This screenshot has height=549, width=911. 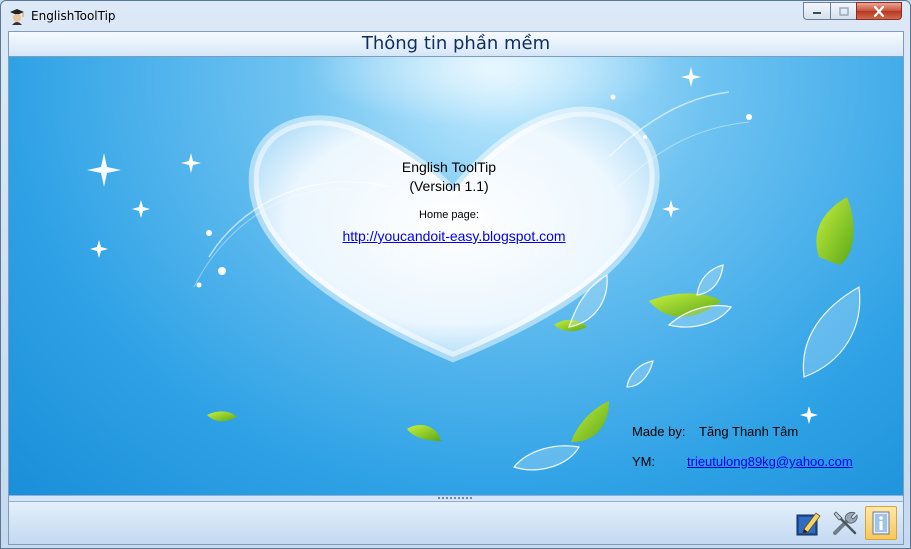 What do you see at coordinates (449, 215) in the screenshot?
I see `home-page-label: Home page:` at bounding box center [449, 215].